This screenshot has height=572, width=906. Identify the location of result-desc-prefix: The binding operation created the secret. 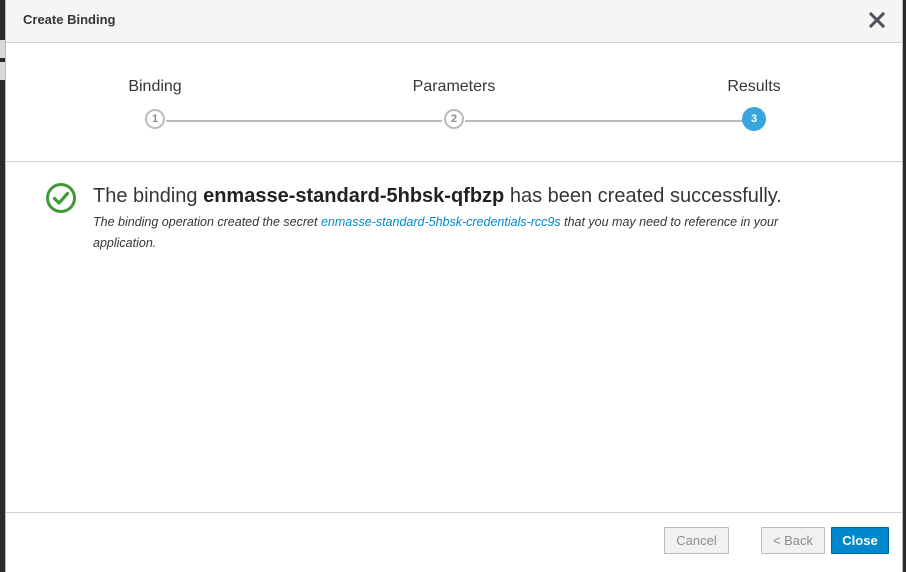
(205, 222).